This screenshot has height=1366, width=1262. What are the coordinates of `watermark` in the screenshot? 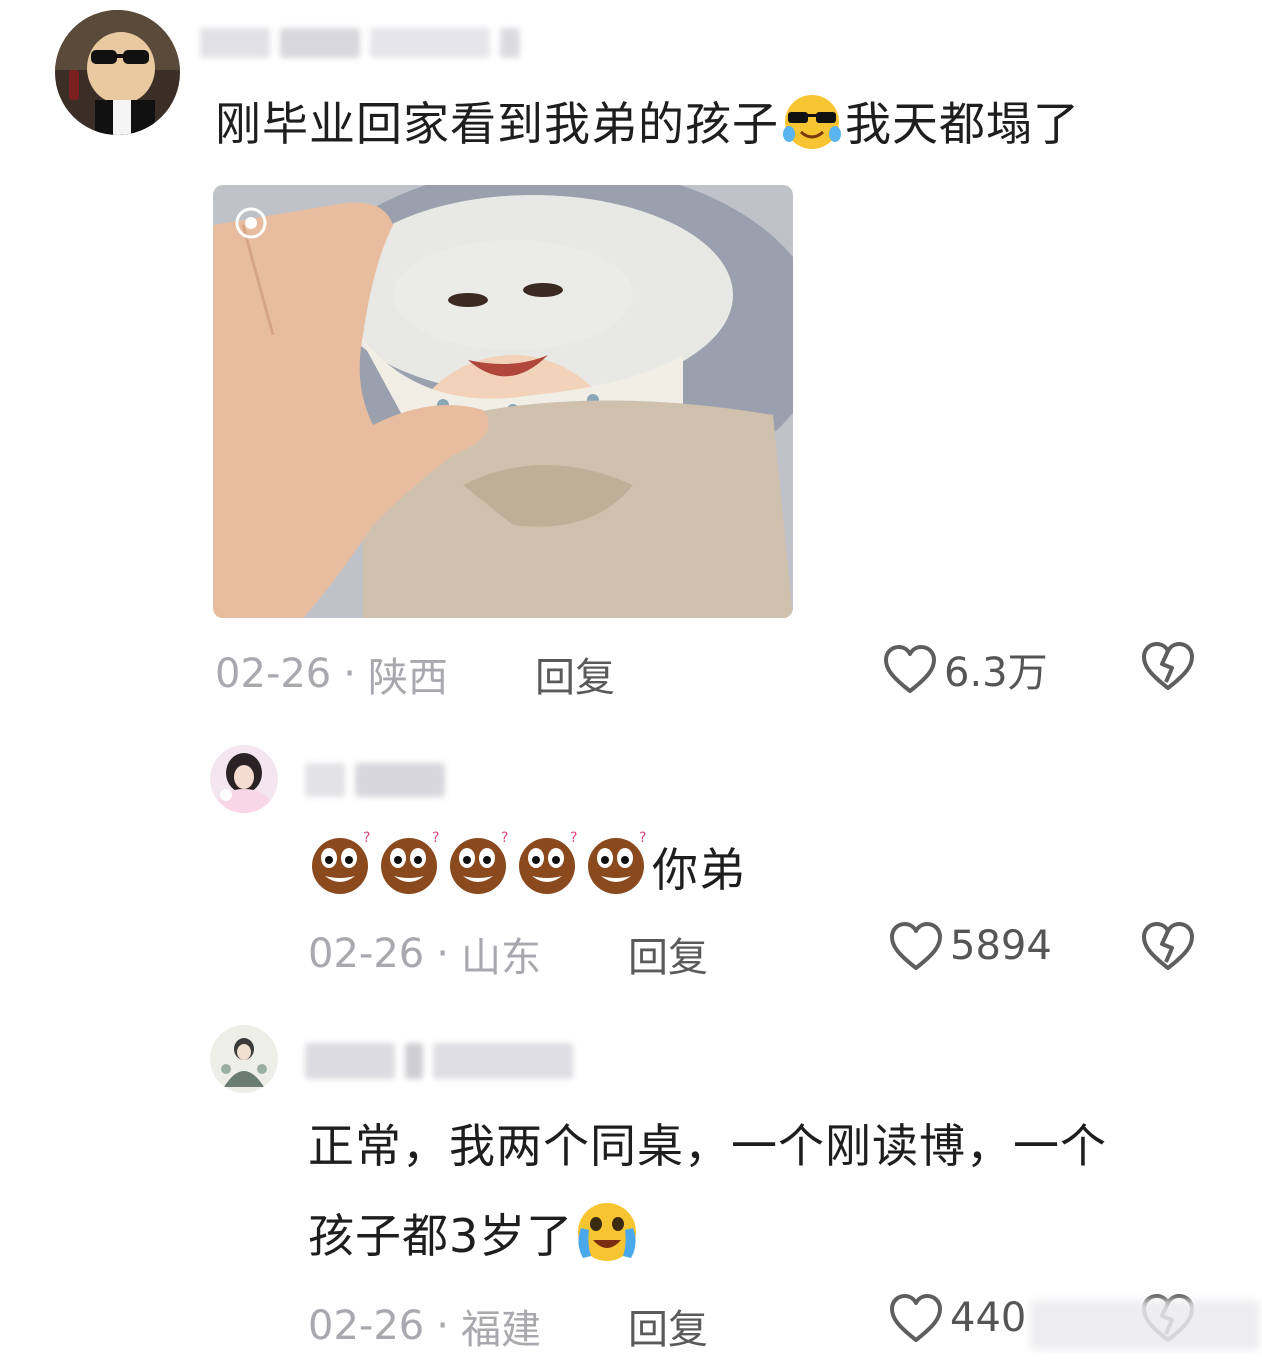 It's located at (1145, 1325).